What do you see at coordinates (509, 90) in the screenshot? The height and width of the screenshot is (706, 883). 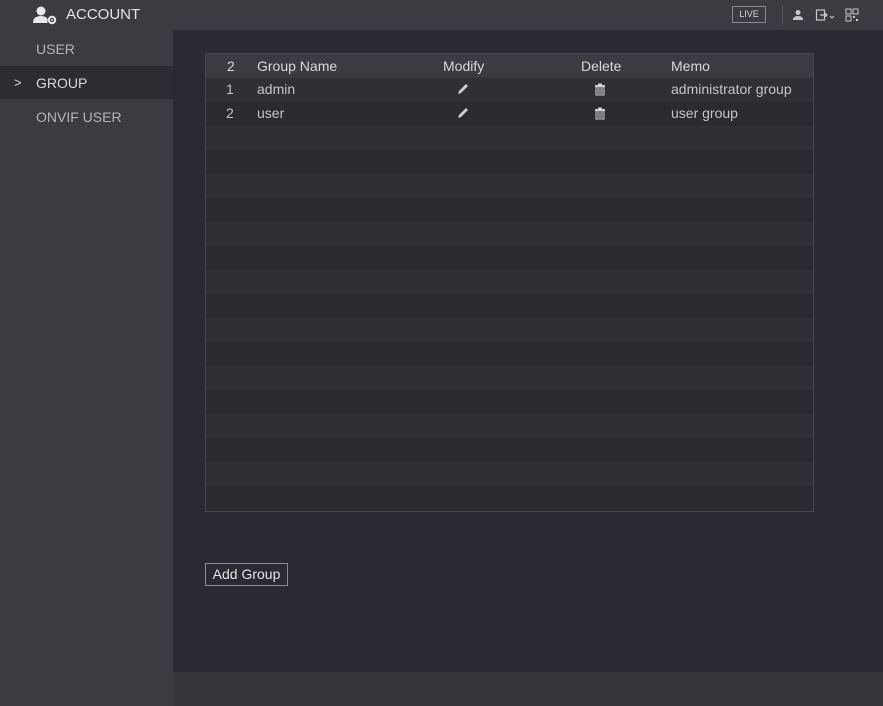 I see `table-row: 1 admin administrator group` at bounding box center [509, 90].